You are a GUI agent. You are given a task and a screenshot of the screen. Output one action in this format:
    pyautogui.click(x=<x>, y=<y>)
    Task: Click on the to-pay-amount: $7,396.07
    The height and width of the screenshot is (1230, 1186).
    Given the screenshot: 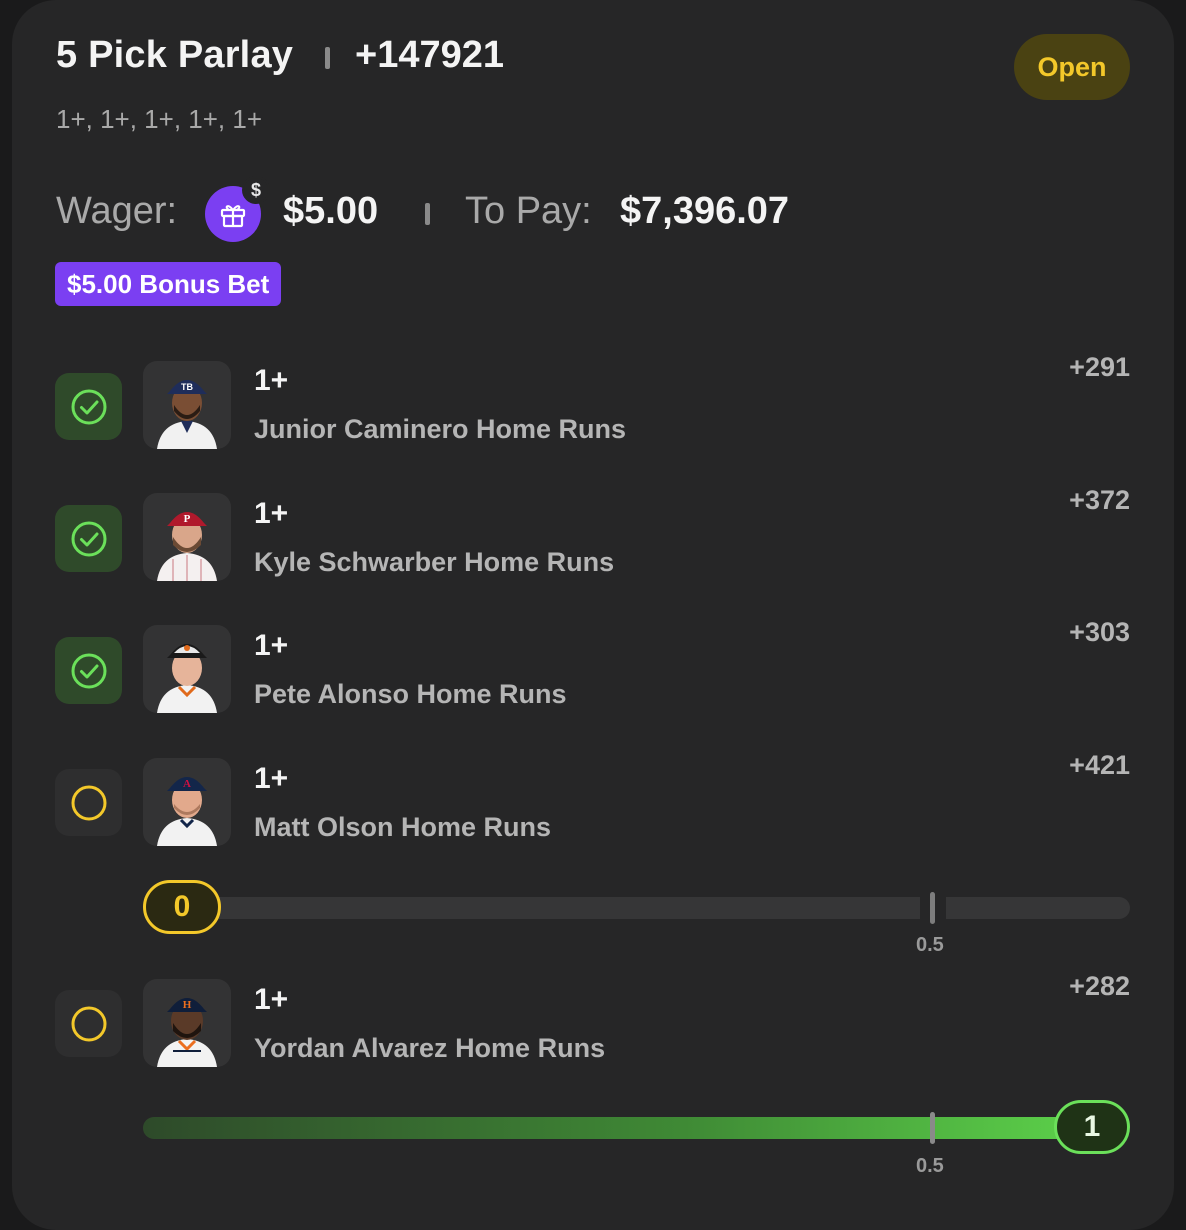 What is the action you would take?
    pyautogui.click(x=705, y=211)
    